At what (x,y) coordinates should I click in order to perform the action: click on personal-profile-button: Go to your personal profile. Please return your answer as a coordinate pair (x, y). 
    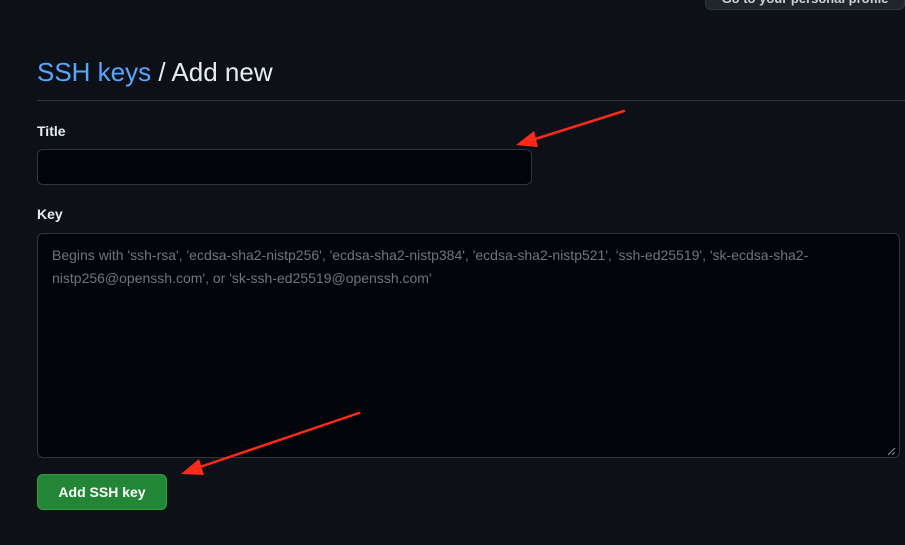
    Looking at the image, I should click on (805, 5).